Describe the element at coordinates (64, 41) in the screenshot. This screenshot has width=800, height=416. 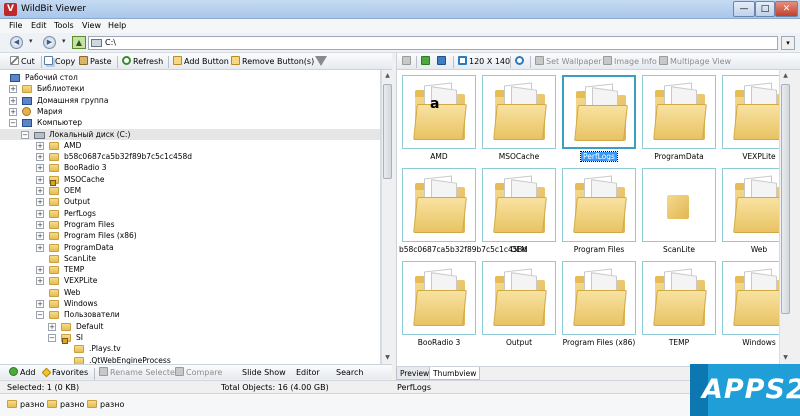
I see `forward-history-arrow: ▾` at that location.